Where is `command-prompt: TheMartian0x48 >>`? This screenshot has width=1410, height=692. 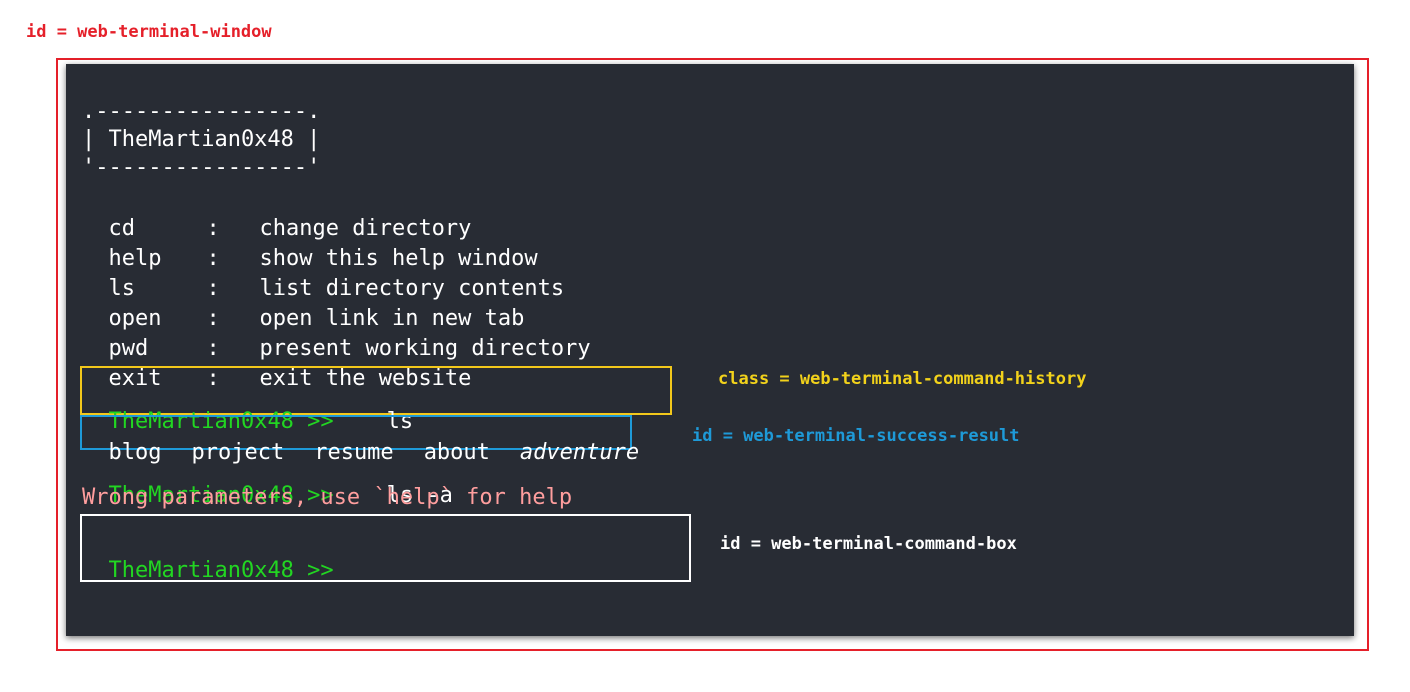 command-prompt: TheMartian0x48 >> is located at coordinates (221, 570).